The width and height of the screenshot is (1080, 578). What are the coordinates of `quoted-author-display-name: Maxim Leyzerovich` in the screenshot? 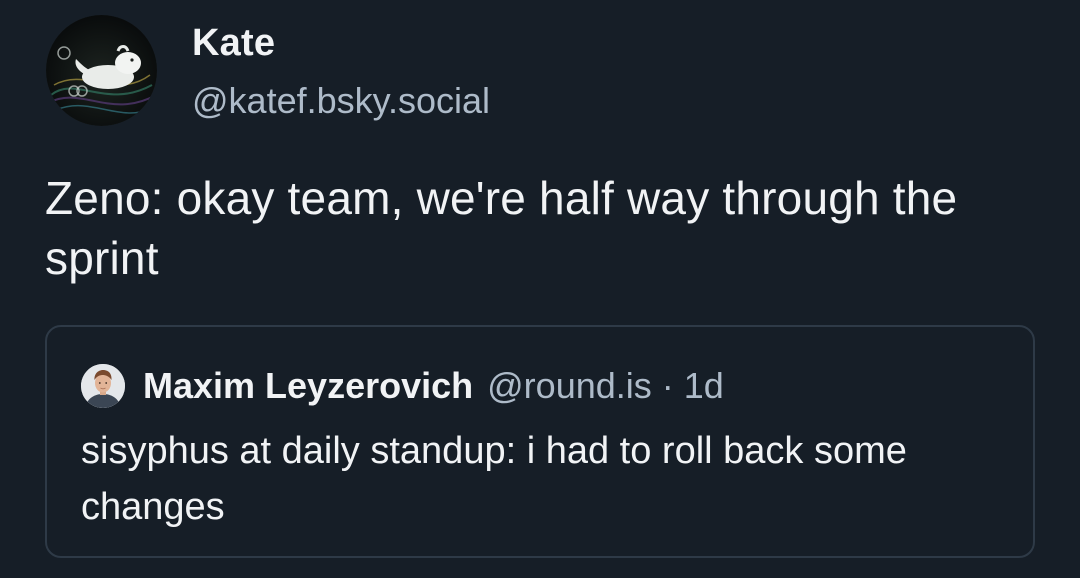 It's located at (308, 386).